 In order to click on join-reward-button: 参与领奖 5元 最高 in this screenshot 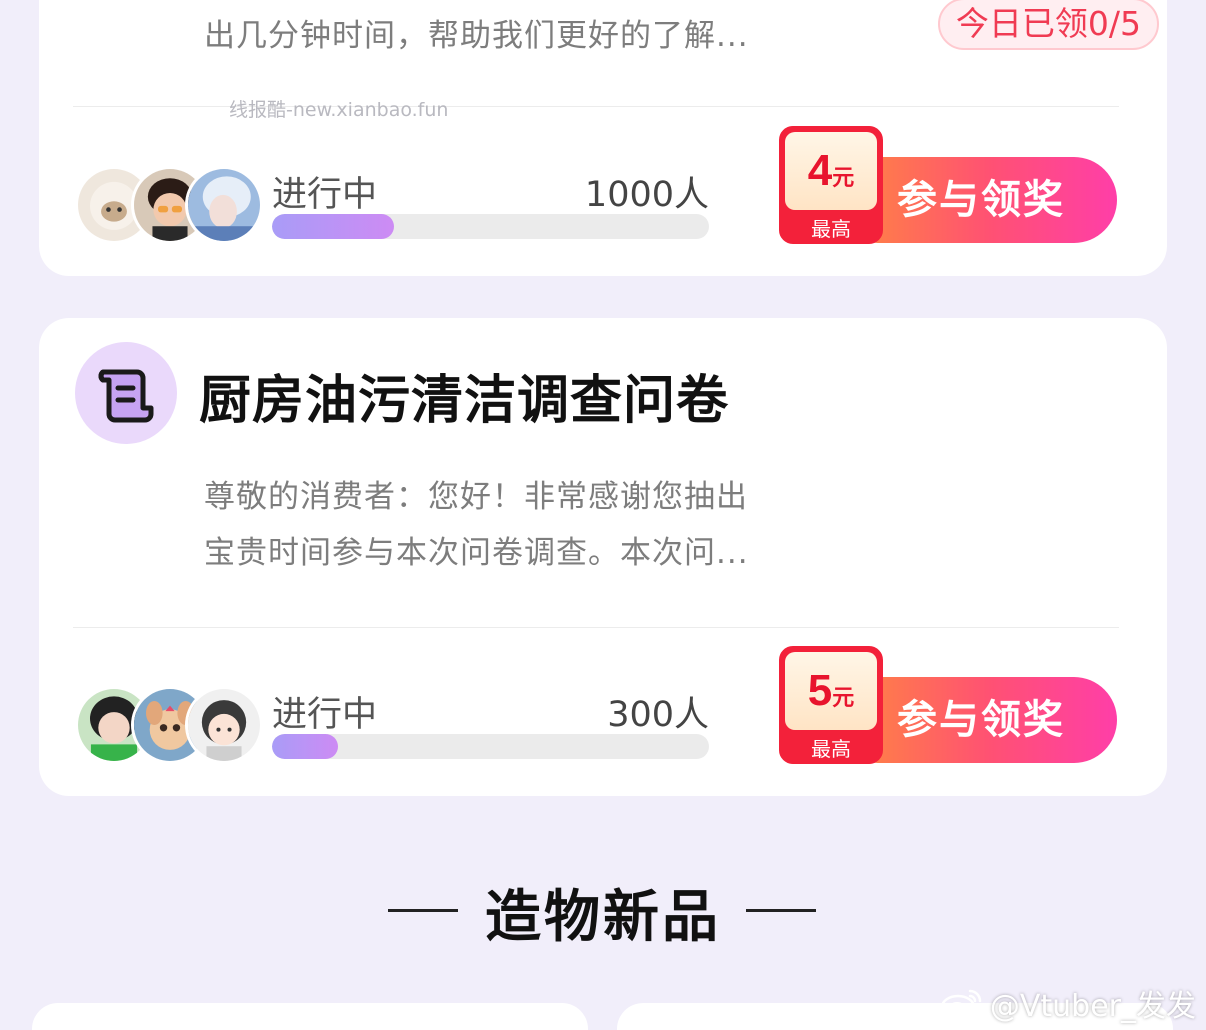, I will do `click(948, 705)`.